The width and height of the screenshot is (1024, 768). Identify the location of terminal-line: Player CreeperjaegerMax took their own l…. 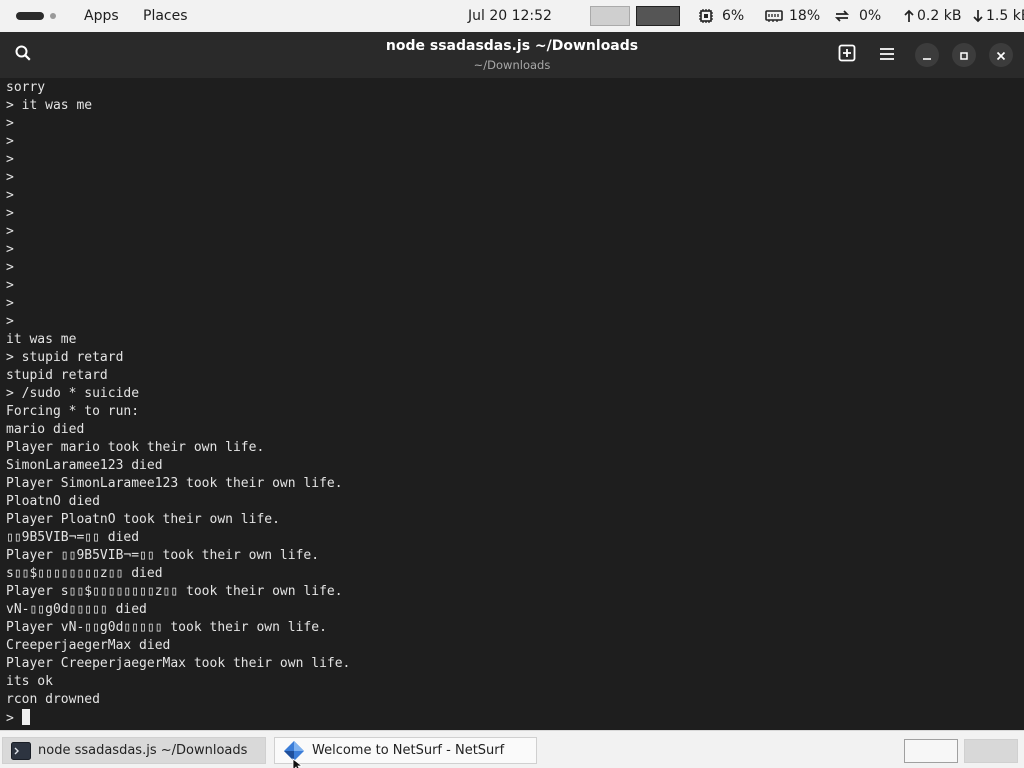
(178, 663).